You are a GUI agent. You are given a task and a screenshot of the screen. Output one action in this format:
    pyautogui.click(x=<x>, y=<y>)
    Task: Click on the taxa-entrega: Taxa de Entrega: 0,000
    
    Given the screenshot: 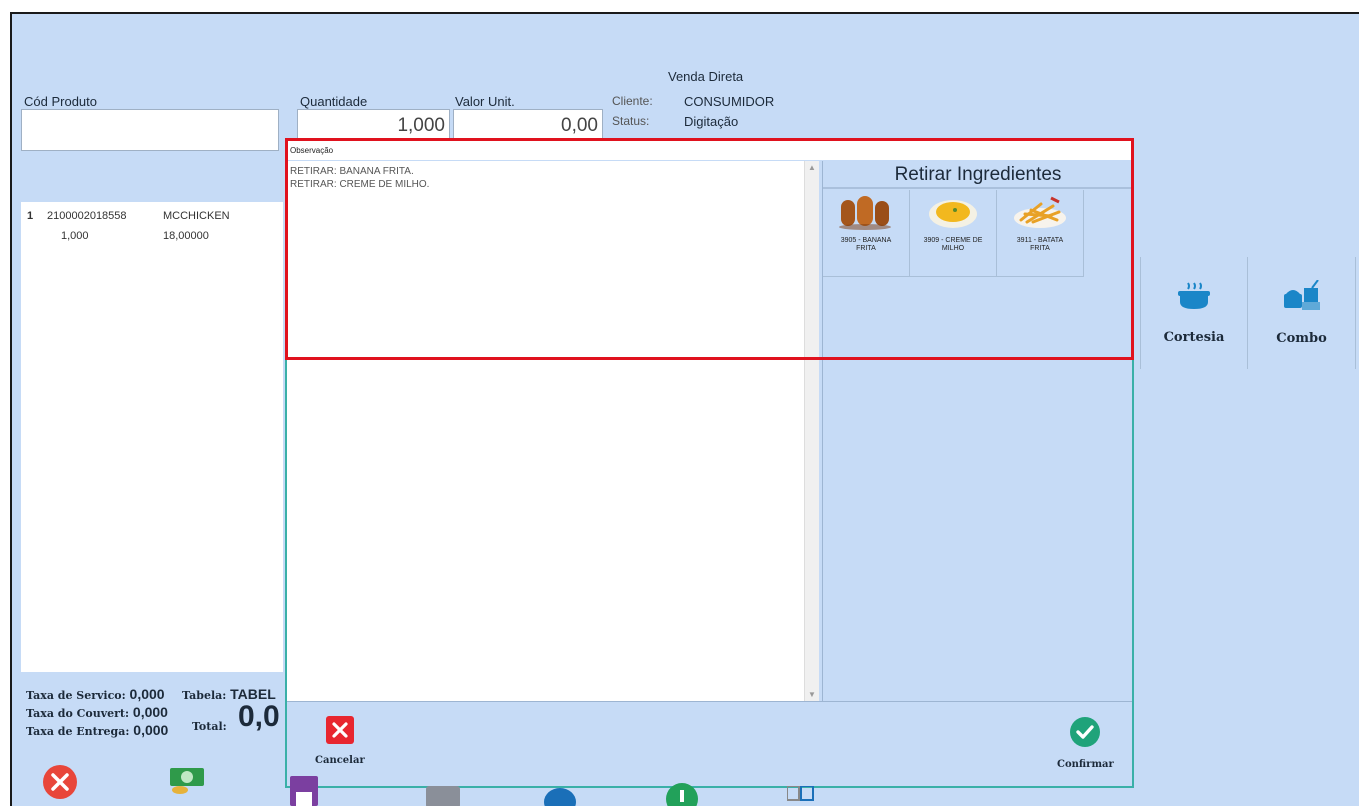 What is the action you would take?
    pyautogui.click(x=97, y=730)
    